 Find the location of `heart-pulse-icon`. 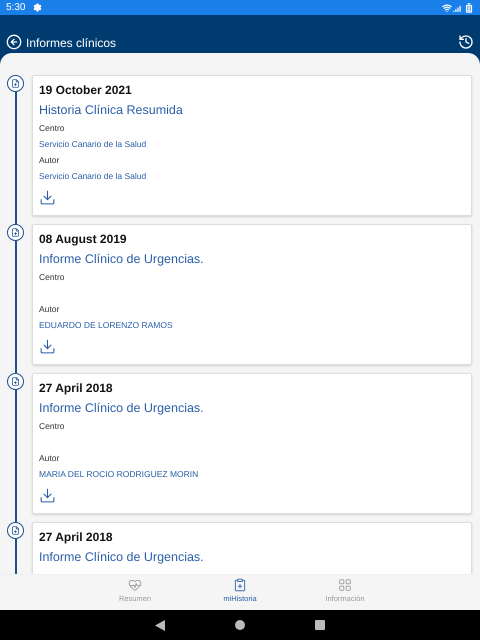

heart-pulse-icon is located at coordinates (135, 585).